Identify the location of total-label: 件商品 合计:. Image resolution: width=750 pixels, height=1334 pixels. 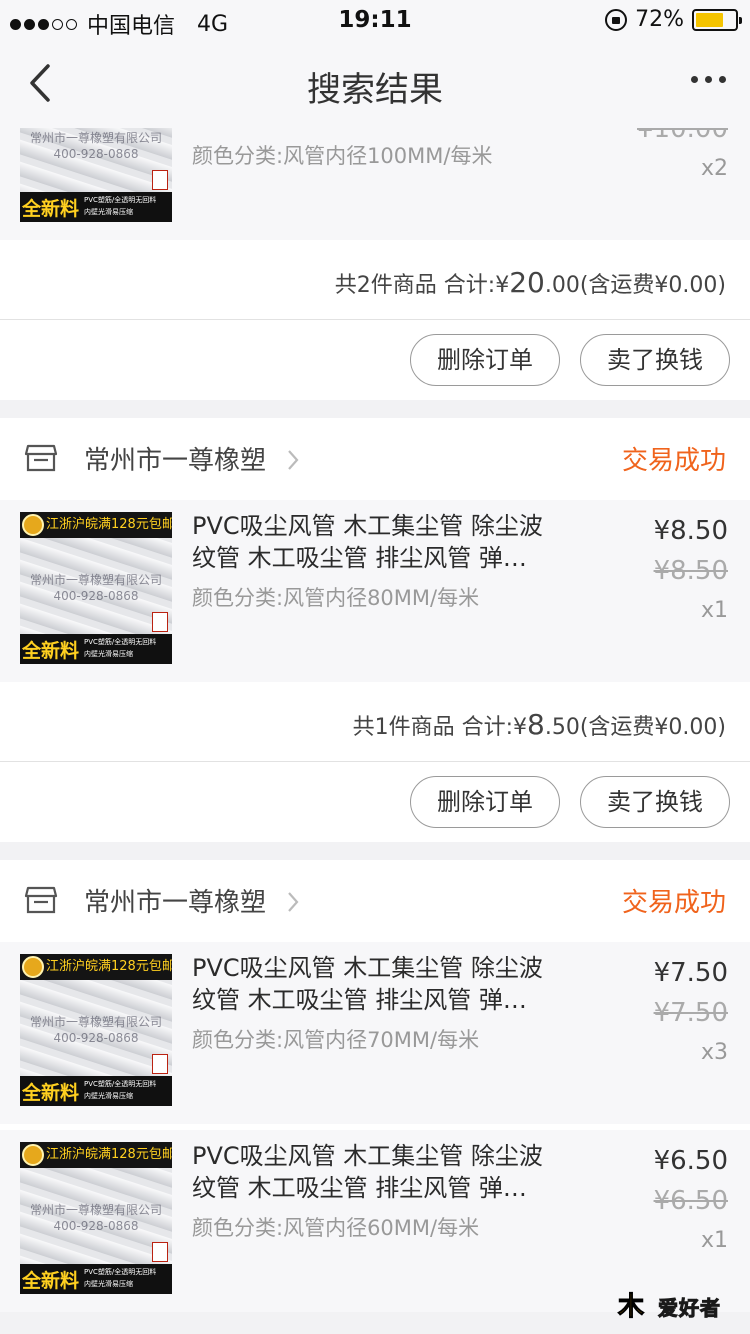
(450, 727).